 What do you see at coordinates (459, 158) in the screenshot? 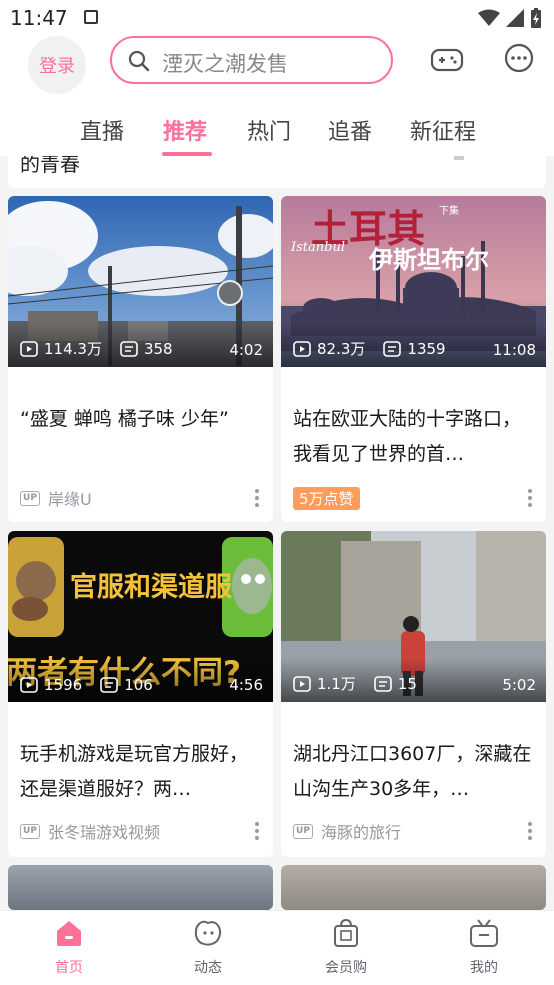
I see `more-icon` at bounding box center [459, 158].